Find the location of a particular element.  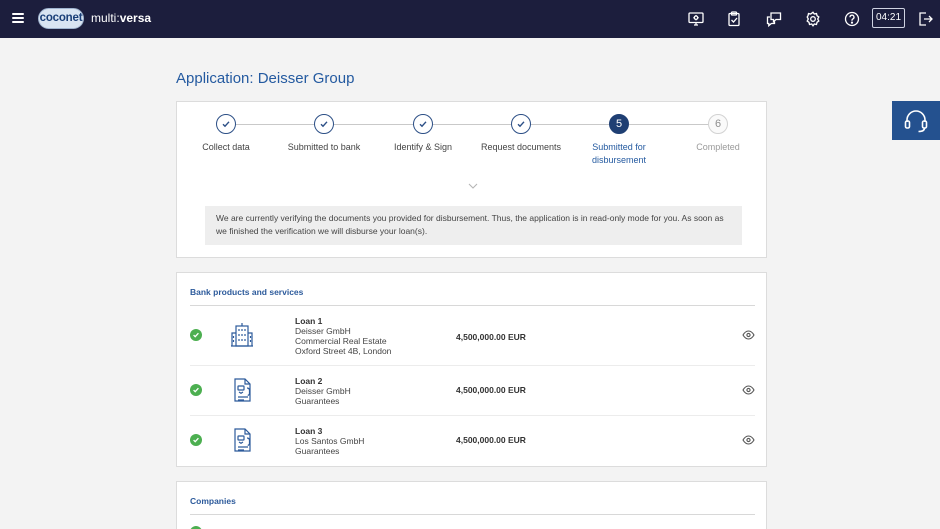

step-label-line-2: disbursement is located at coordinates (619, 160).